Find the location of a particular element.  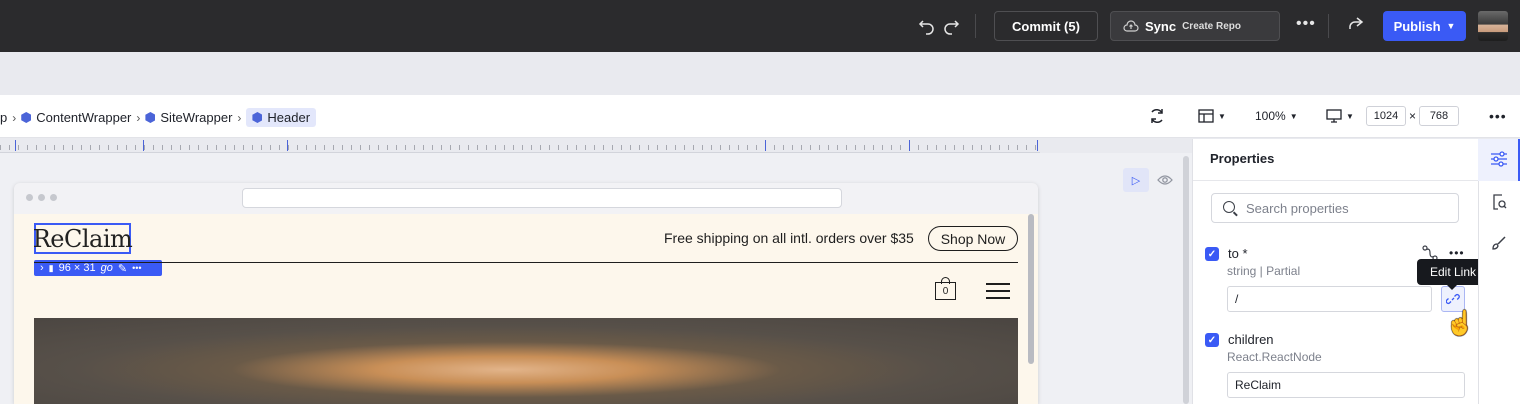

brush-icon is located at coordinates (1499, 243).